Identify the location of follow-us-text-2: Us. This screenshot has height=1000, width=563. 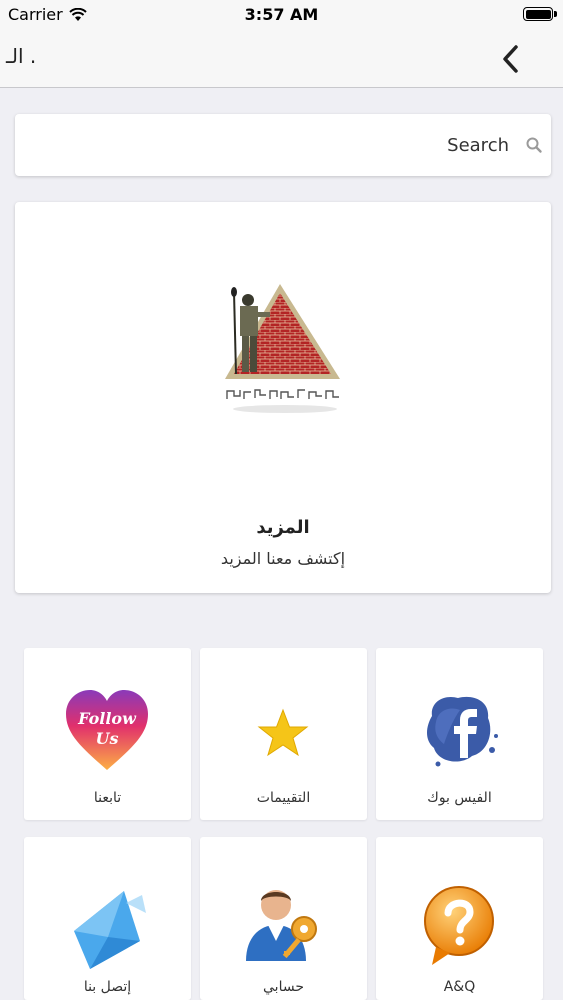
(107, 738).